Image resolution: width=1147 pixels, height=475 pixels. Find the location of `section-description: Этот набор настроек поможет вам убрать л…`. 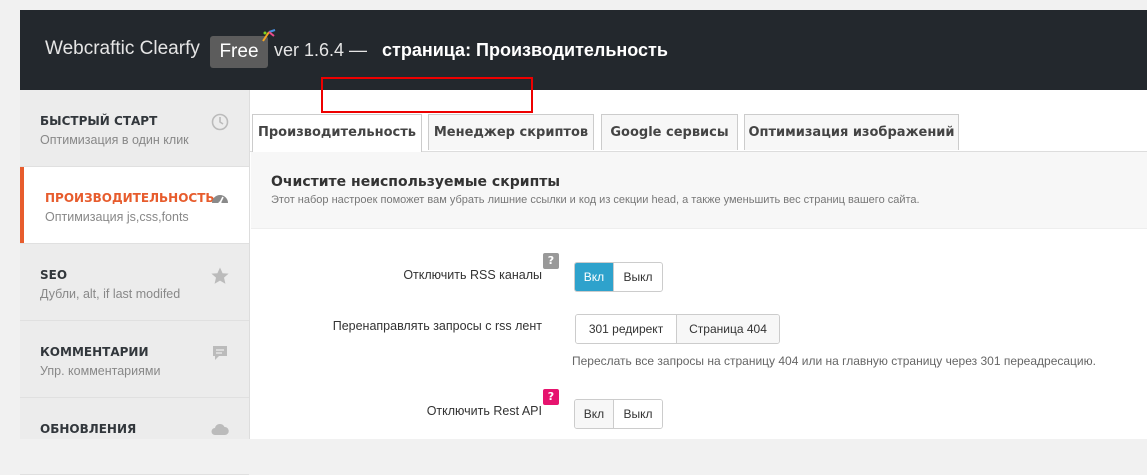

section-description: Этот набор настроек поможет вам убрать л… is located at coordinates (595, 200).